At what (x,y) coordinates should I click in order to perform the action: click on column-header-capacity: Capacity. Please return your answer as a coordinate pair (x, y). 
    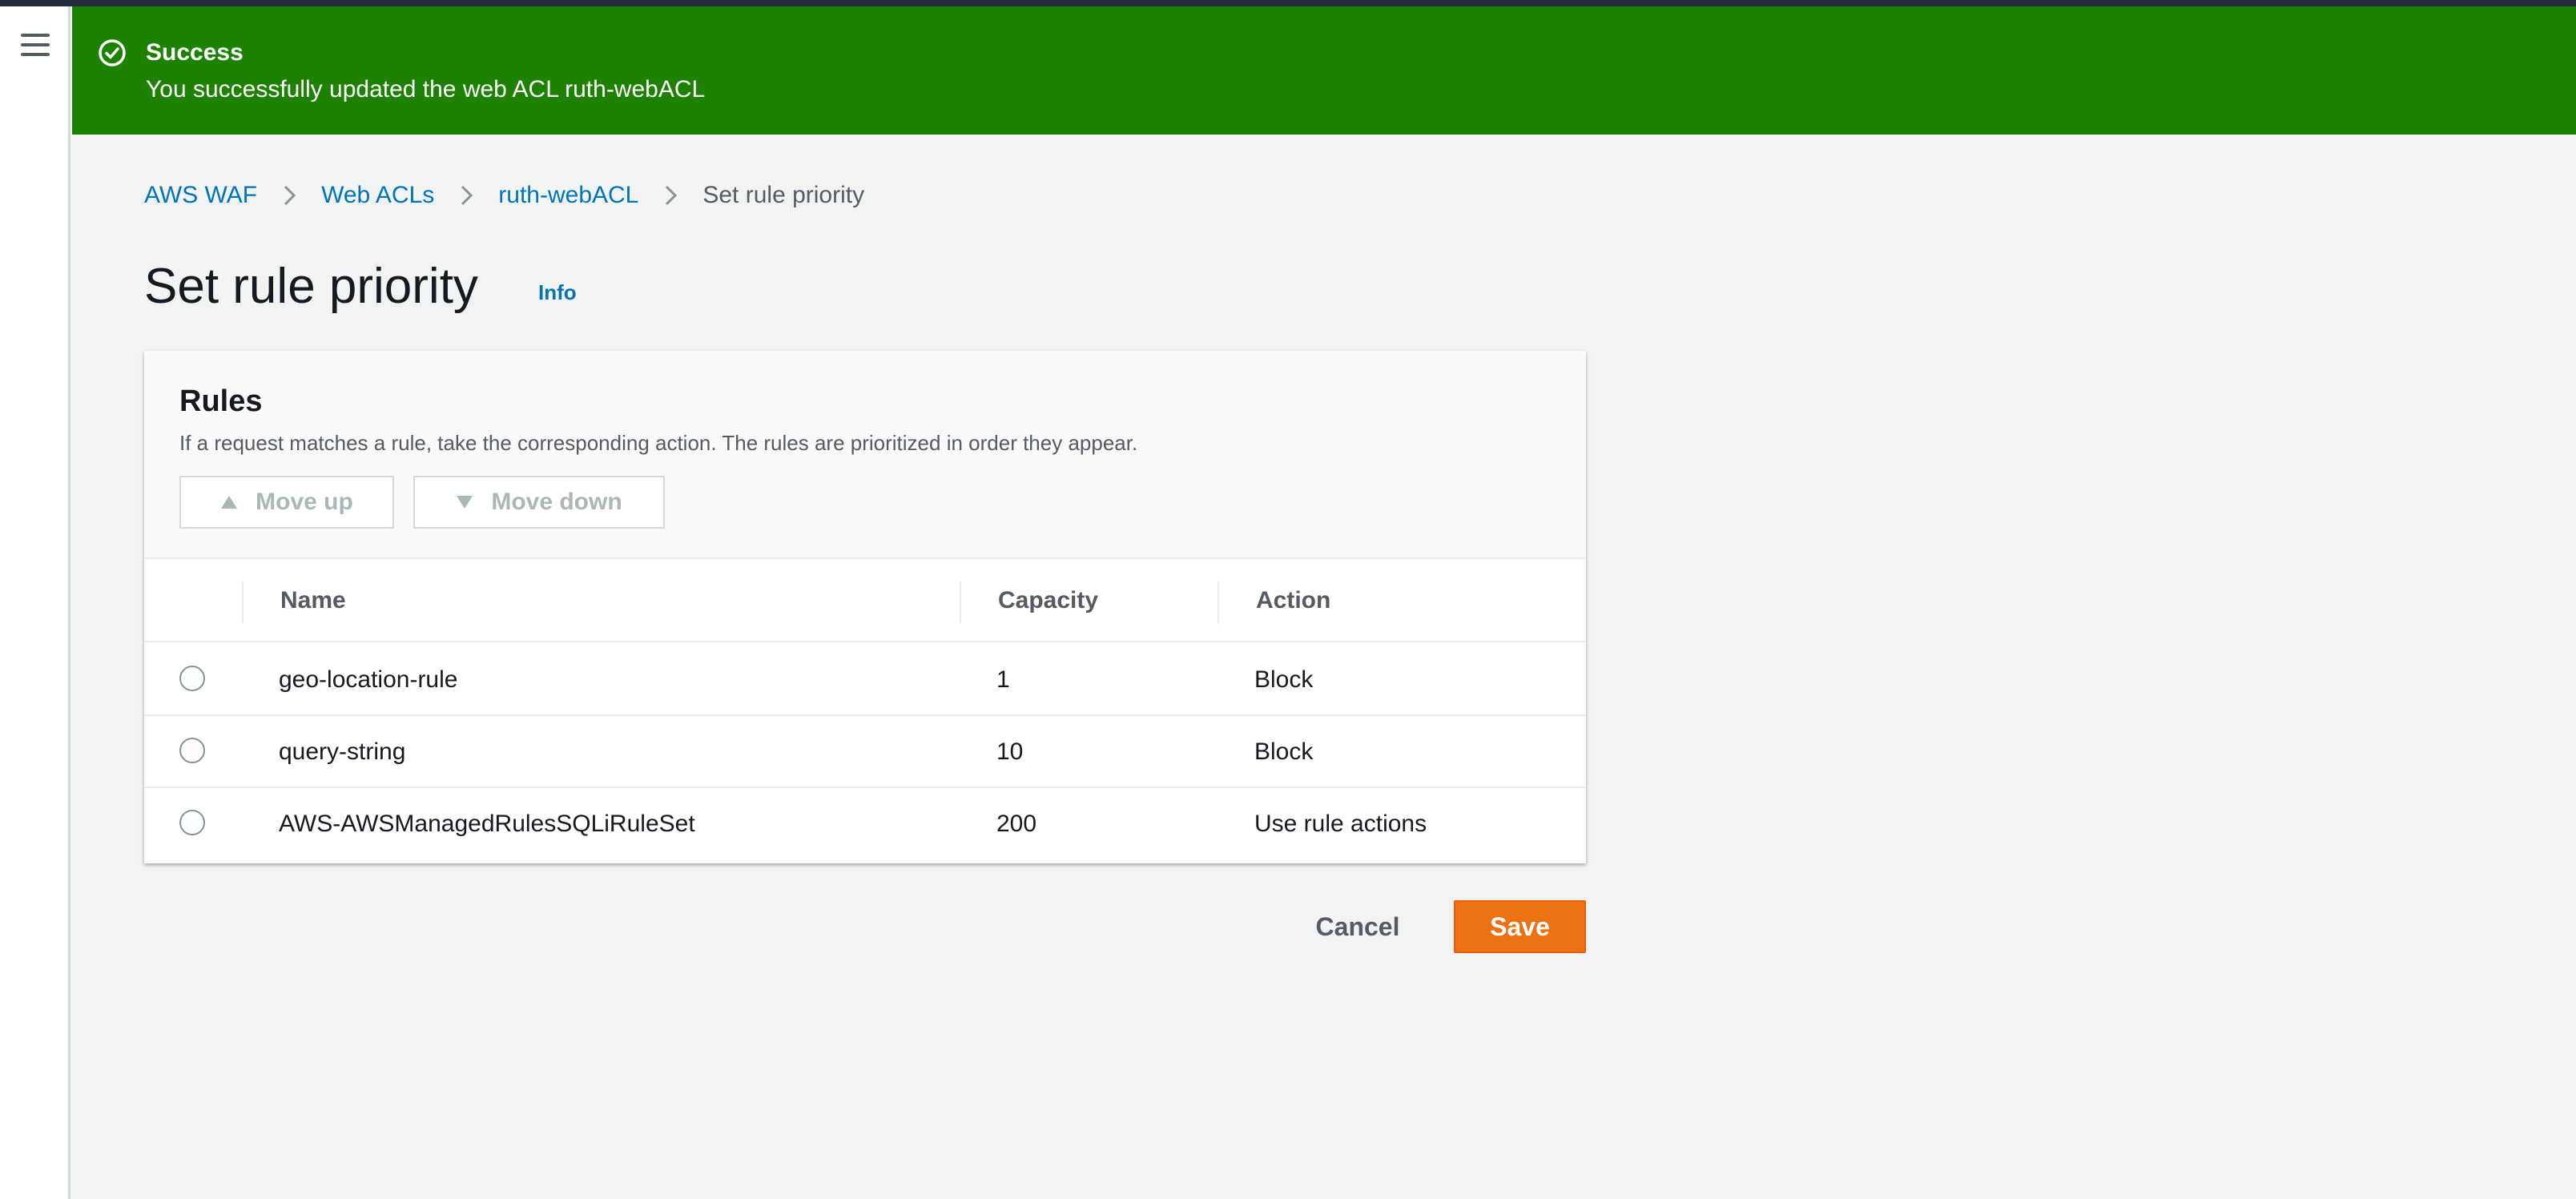
    Looking at the image, I should click on (1048, 600).